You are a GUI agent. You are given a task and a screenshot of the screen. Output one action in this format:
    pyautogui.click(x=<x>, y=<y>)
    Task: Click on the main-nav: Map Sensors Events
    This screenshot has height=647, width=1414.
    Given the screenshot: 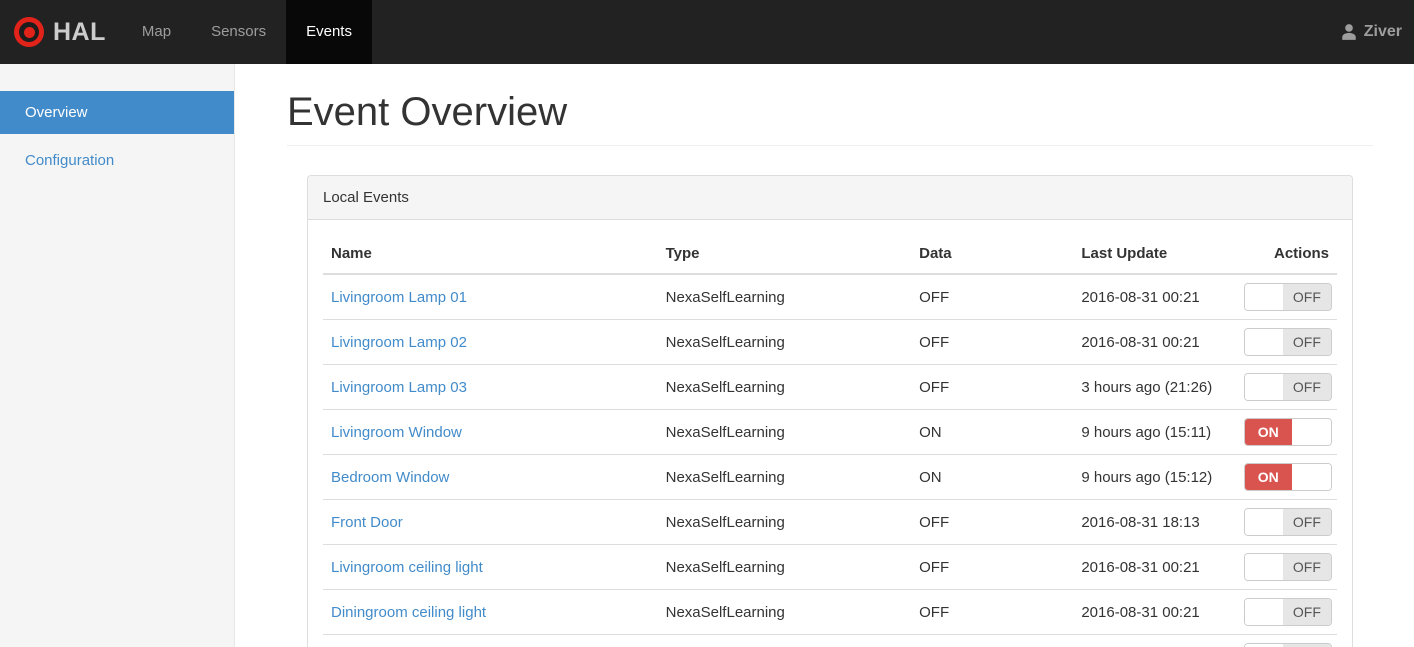 What is the action you would take?
    pyautogui.click(x=247, y=32)
    